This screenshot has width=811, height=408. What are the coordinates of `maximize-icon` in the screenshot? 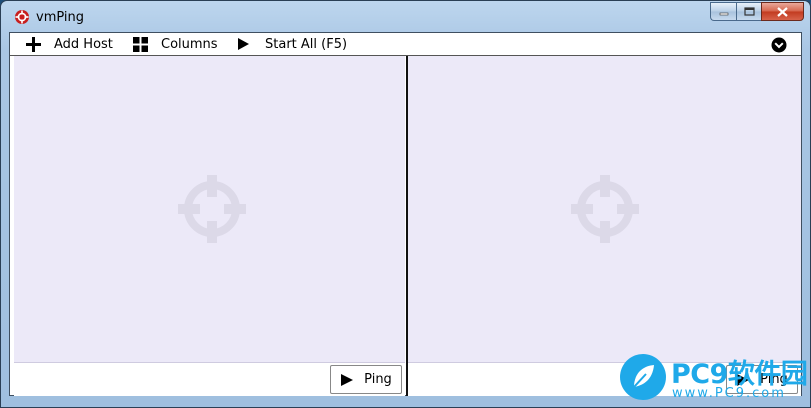 It's located at (749, 11).